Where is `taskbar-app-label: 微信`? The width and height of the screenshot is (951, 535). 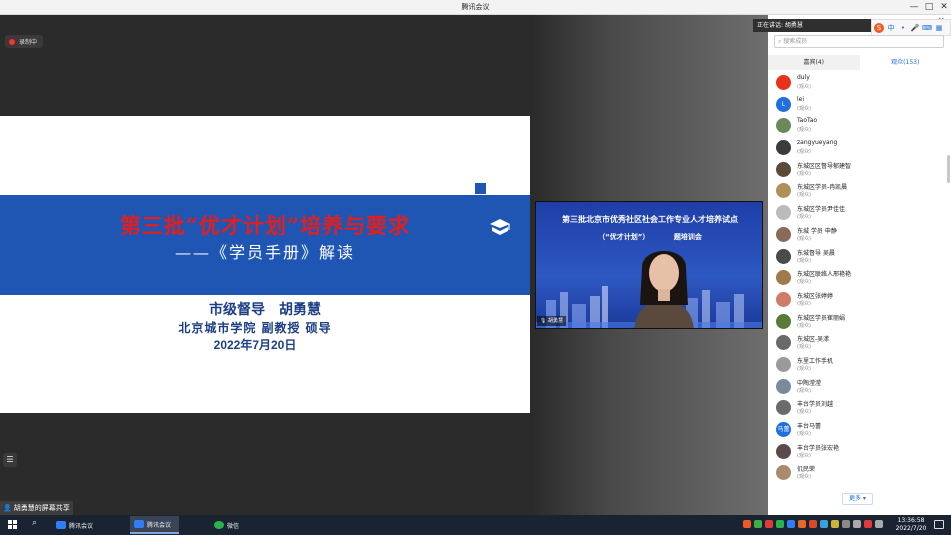
taskbar-app-label: 微信 is located at coordinates (233, 526).